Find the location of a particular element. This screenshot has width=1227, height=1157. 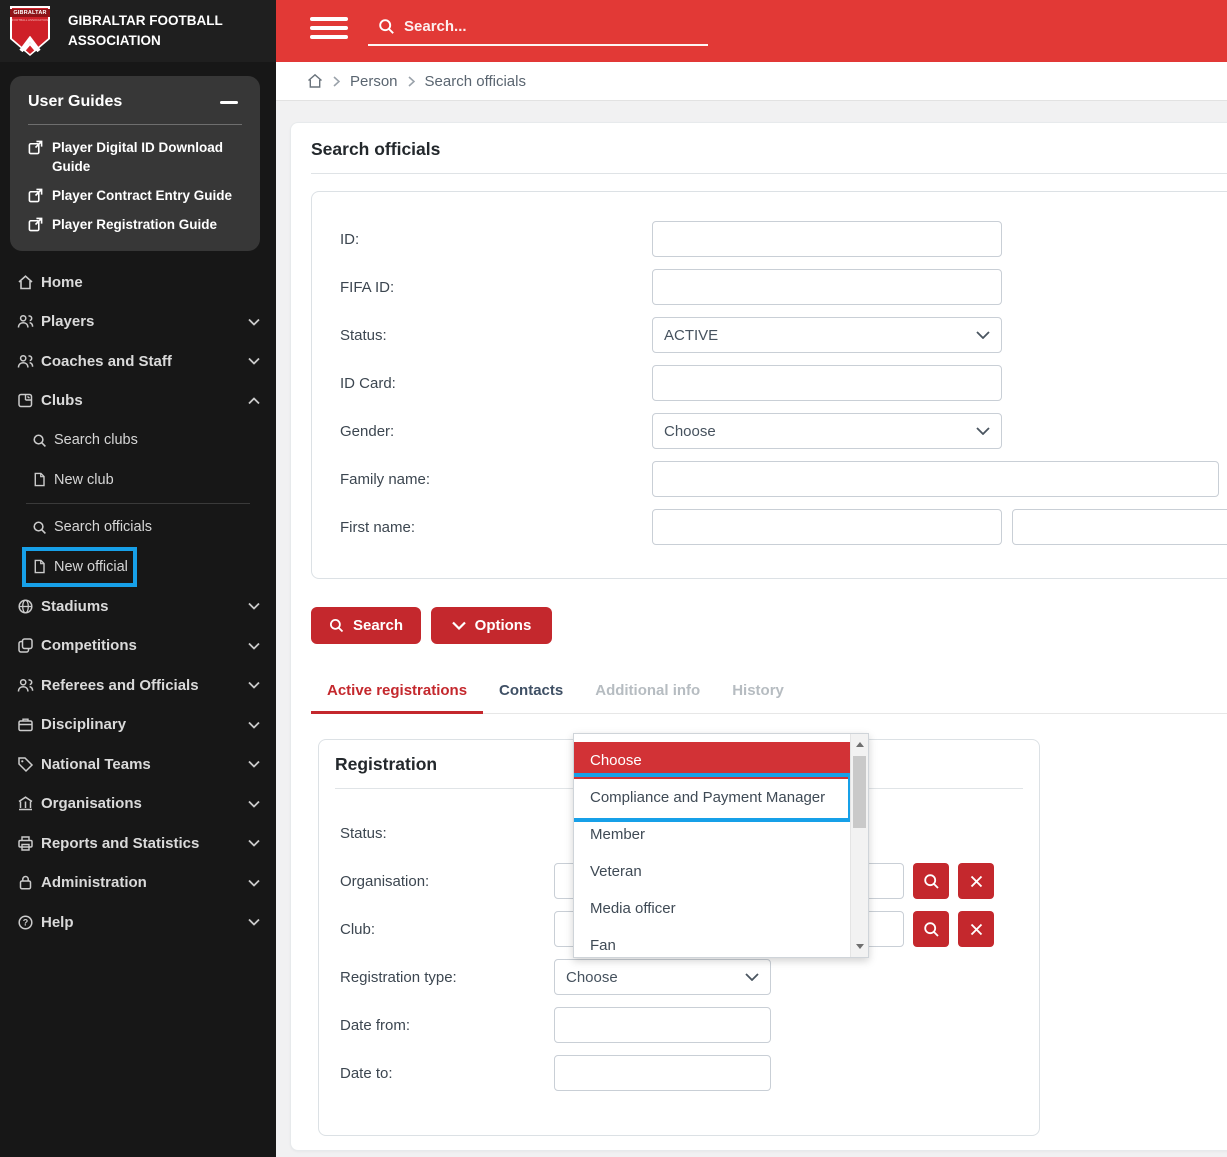

referees-icon is located at coordinates (25, 685).